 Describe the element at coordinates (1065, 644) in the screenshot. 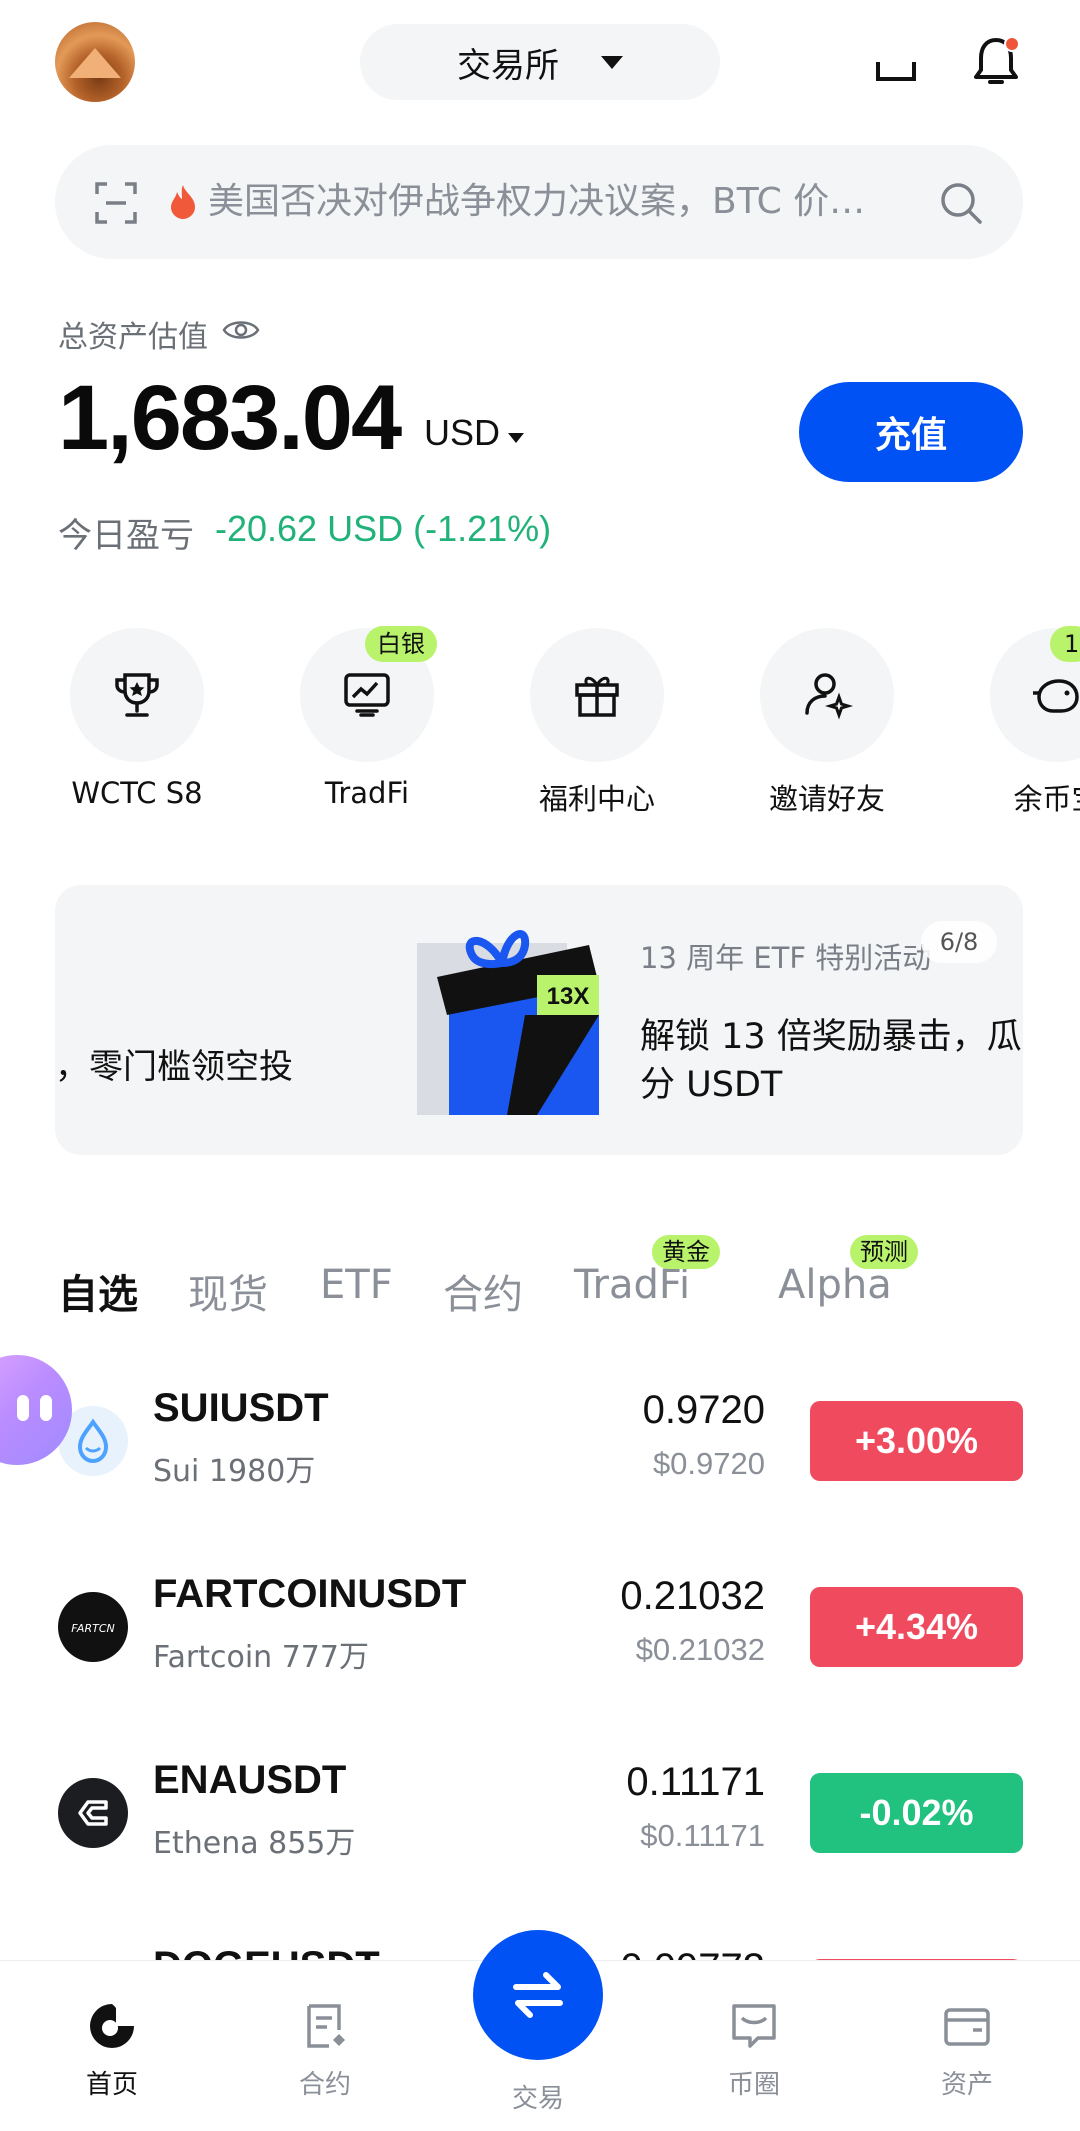

I see `shortcut-badge: 1` at that location.